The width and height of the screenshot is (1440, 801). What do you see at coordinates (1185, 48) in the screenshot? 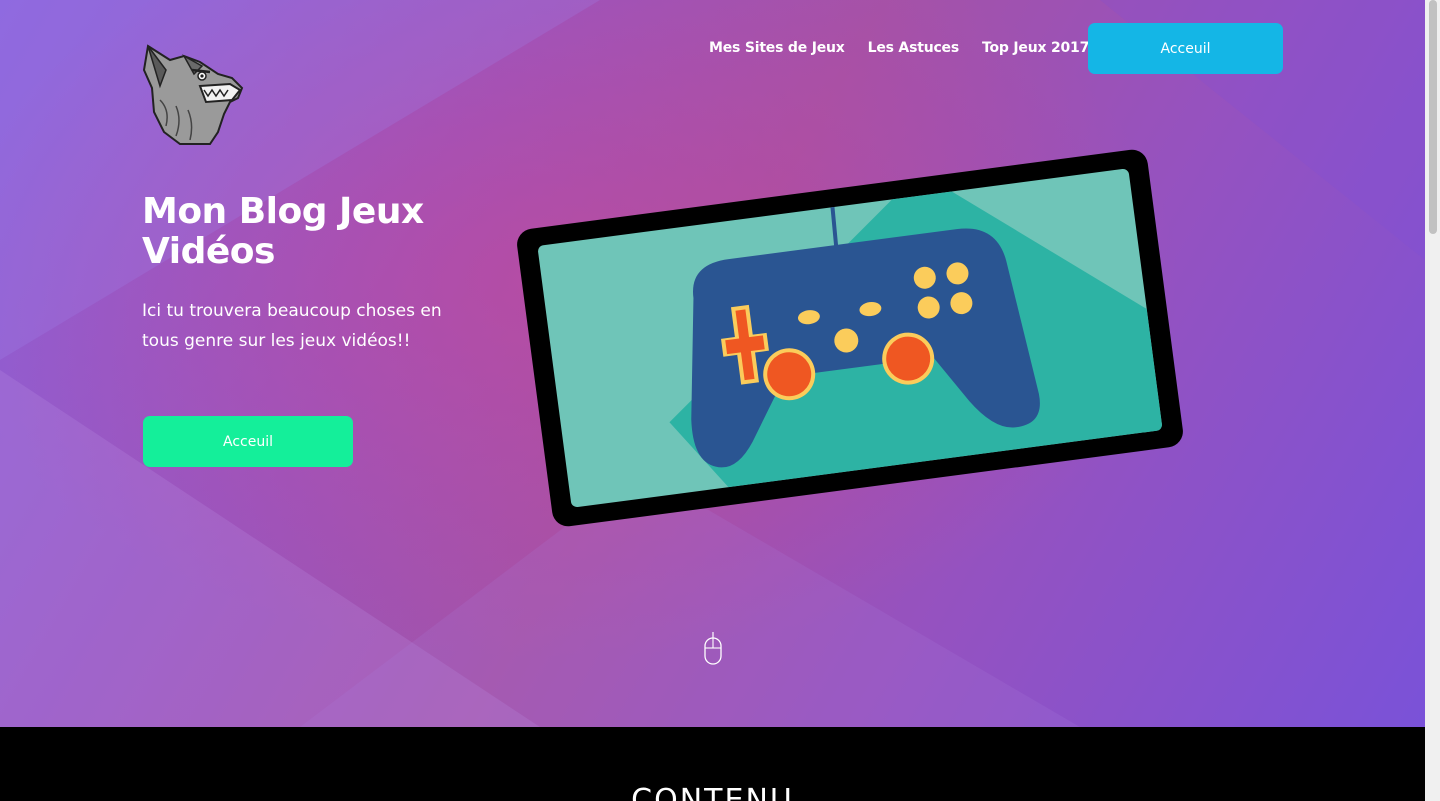
I see `nav-home-button: Acceuil` at bounding box center [1185, 48].